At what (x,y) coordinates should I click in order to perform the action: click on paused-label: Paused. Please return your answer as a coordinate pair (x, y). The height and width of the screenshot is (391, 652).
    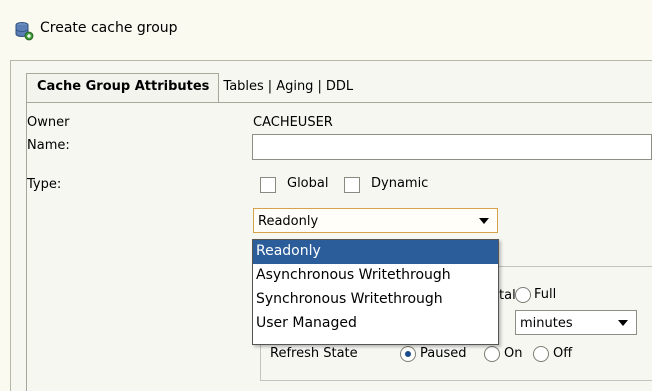
    Looking at the image, I should click on (443, 353).